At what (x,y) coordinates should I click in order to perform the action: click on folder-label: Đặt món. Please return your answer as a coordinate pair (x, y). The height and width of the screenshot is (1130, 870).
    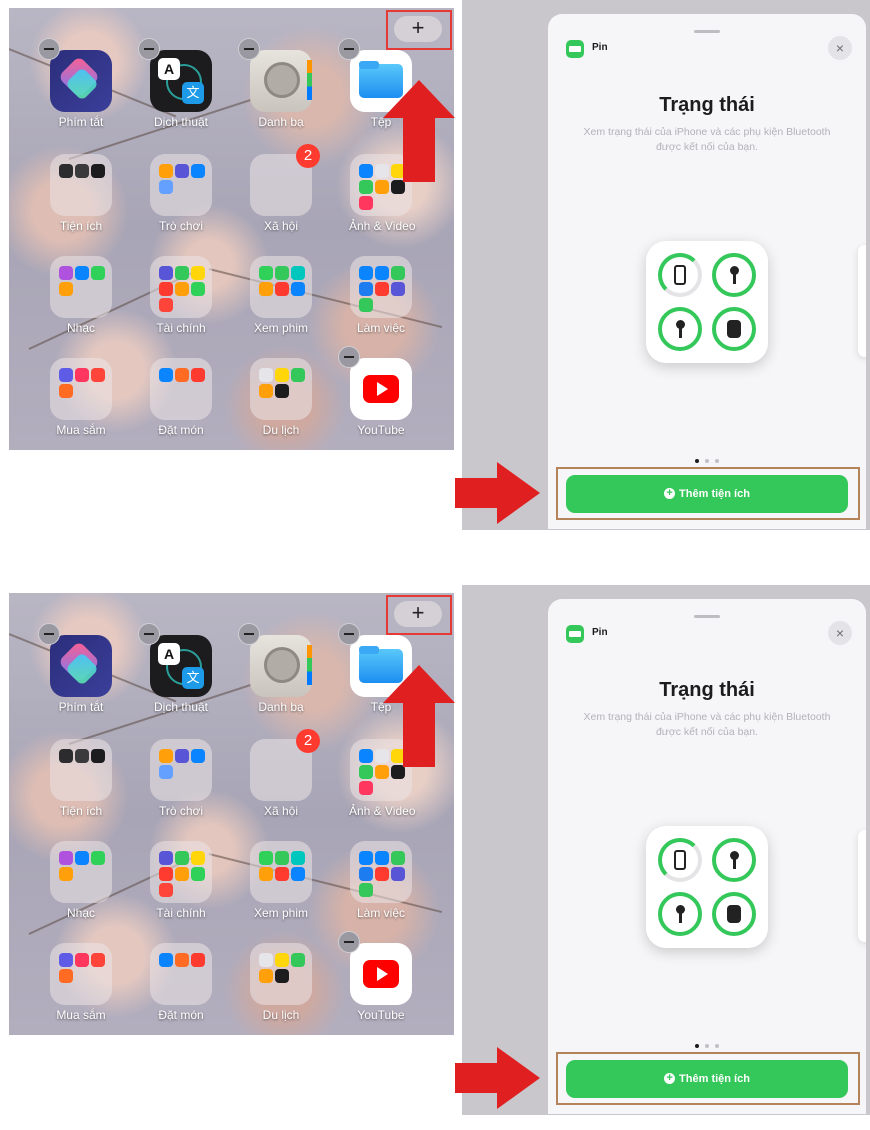
    Looking at the image, I should click on (181, 430).